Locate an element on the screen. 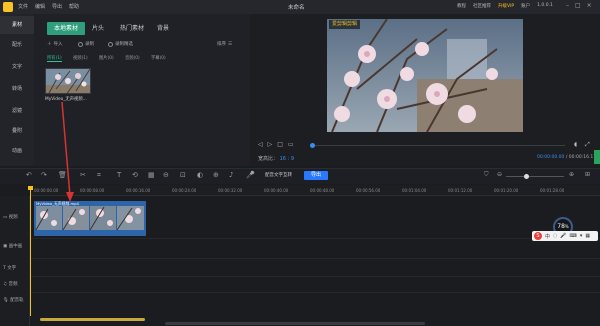 The image size is (600, 326). volume-icon: ◖ is located at coordinates (575, 144).